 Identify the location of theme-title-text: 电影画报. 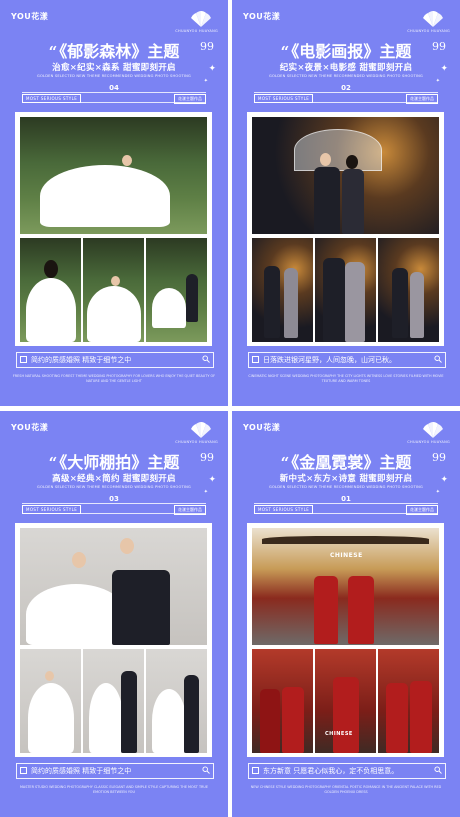
(331, 51).